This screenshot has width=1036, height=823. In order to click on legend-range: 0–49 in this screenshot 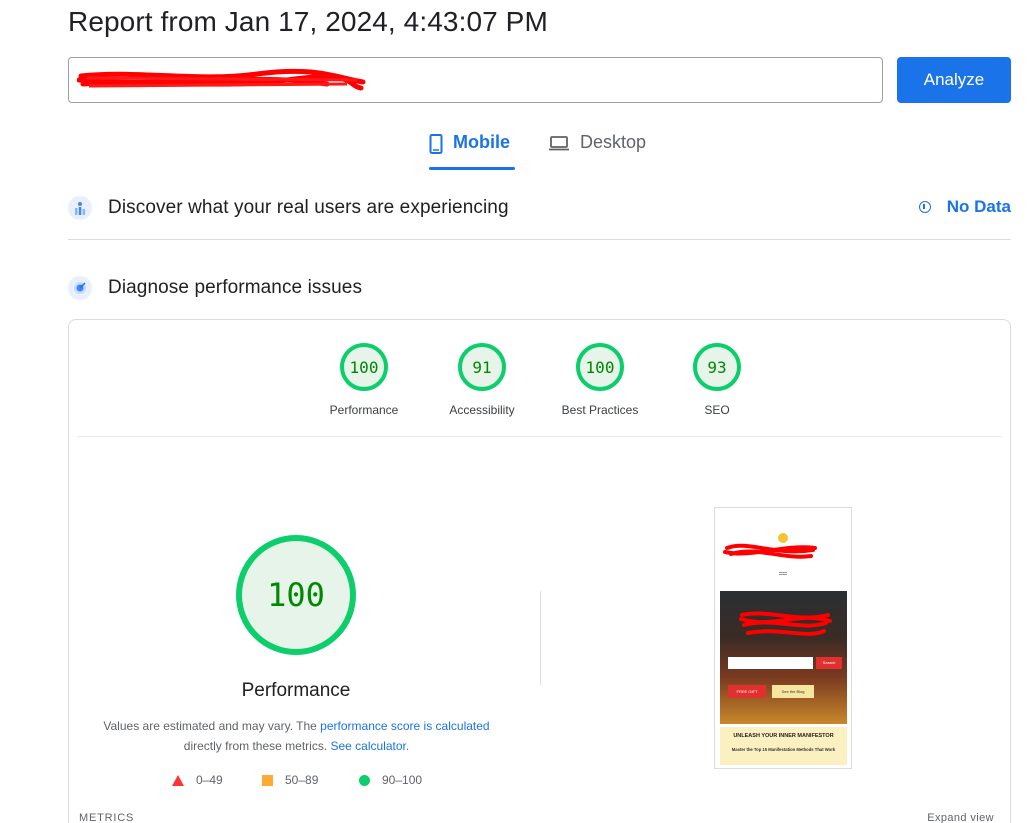, I will do `click(209, 780)`.